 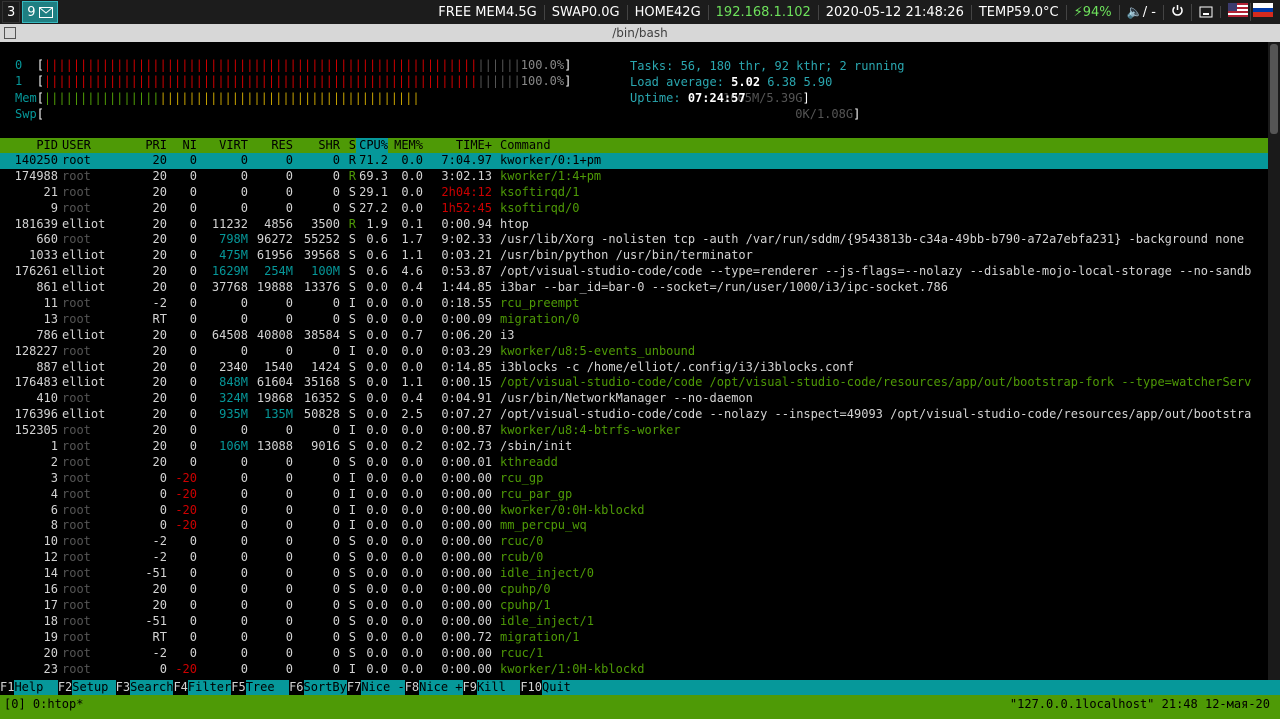 I want to click on process-row: 9 root 20 0 0 0 0 S 27.2 0.0 1h52:45 ksoftirqd/0, so click(x=634, y=209).